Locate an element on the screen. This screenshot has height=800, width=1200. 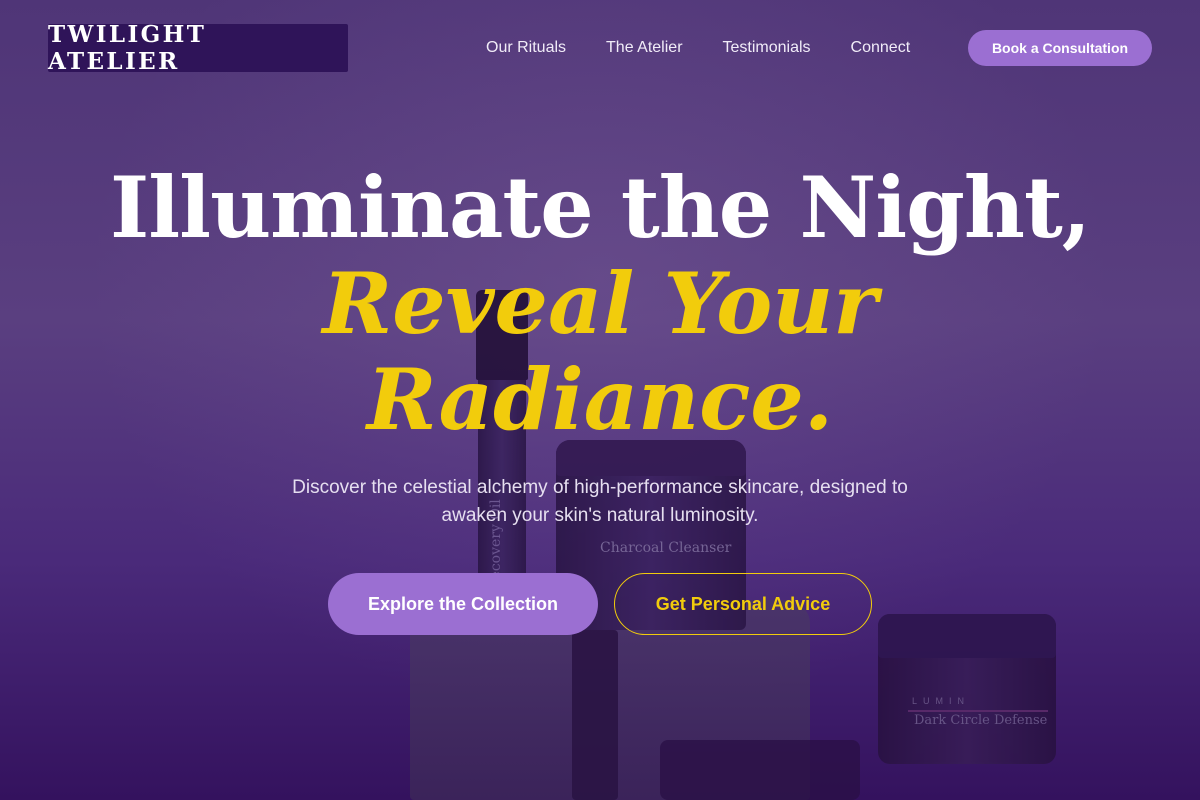
brand-logo: TWILIGHT ATELIER is located at coordinates (198, 48).